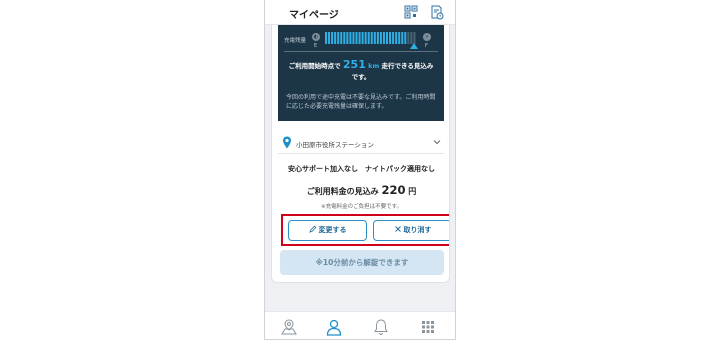 The height and width of the screenshot is (340, 720). Describe the element at coordinates (342, 191) in the screenshot. I see `fee-label: ご利用料金の見込み` at that location.